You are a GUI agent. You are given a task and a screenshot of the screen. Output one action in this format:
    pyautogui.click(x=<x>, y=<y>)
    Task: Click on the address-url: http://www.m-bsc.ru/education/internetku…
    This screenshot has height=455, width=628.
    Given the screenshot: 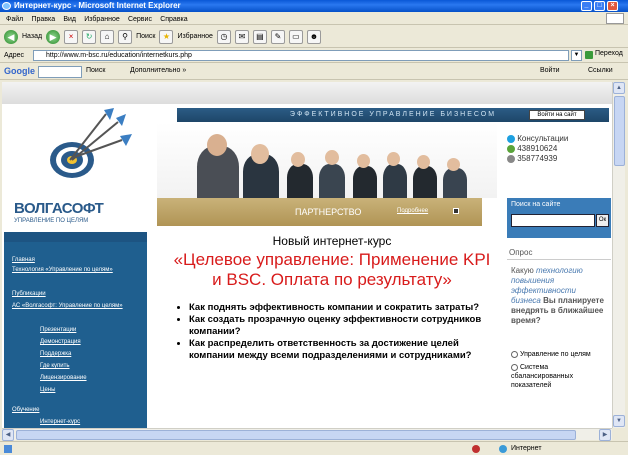 What is the action you would take?
    pyautogui.click(x=119, y=55)
    